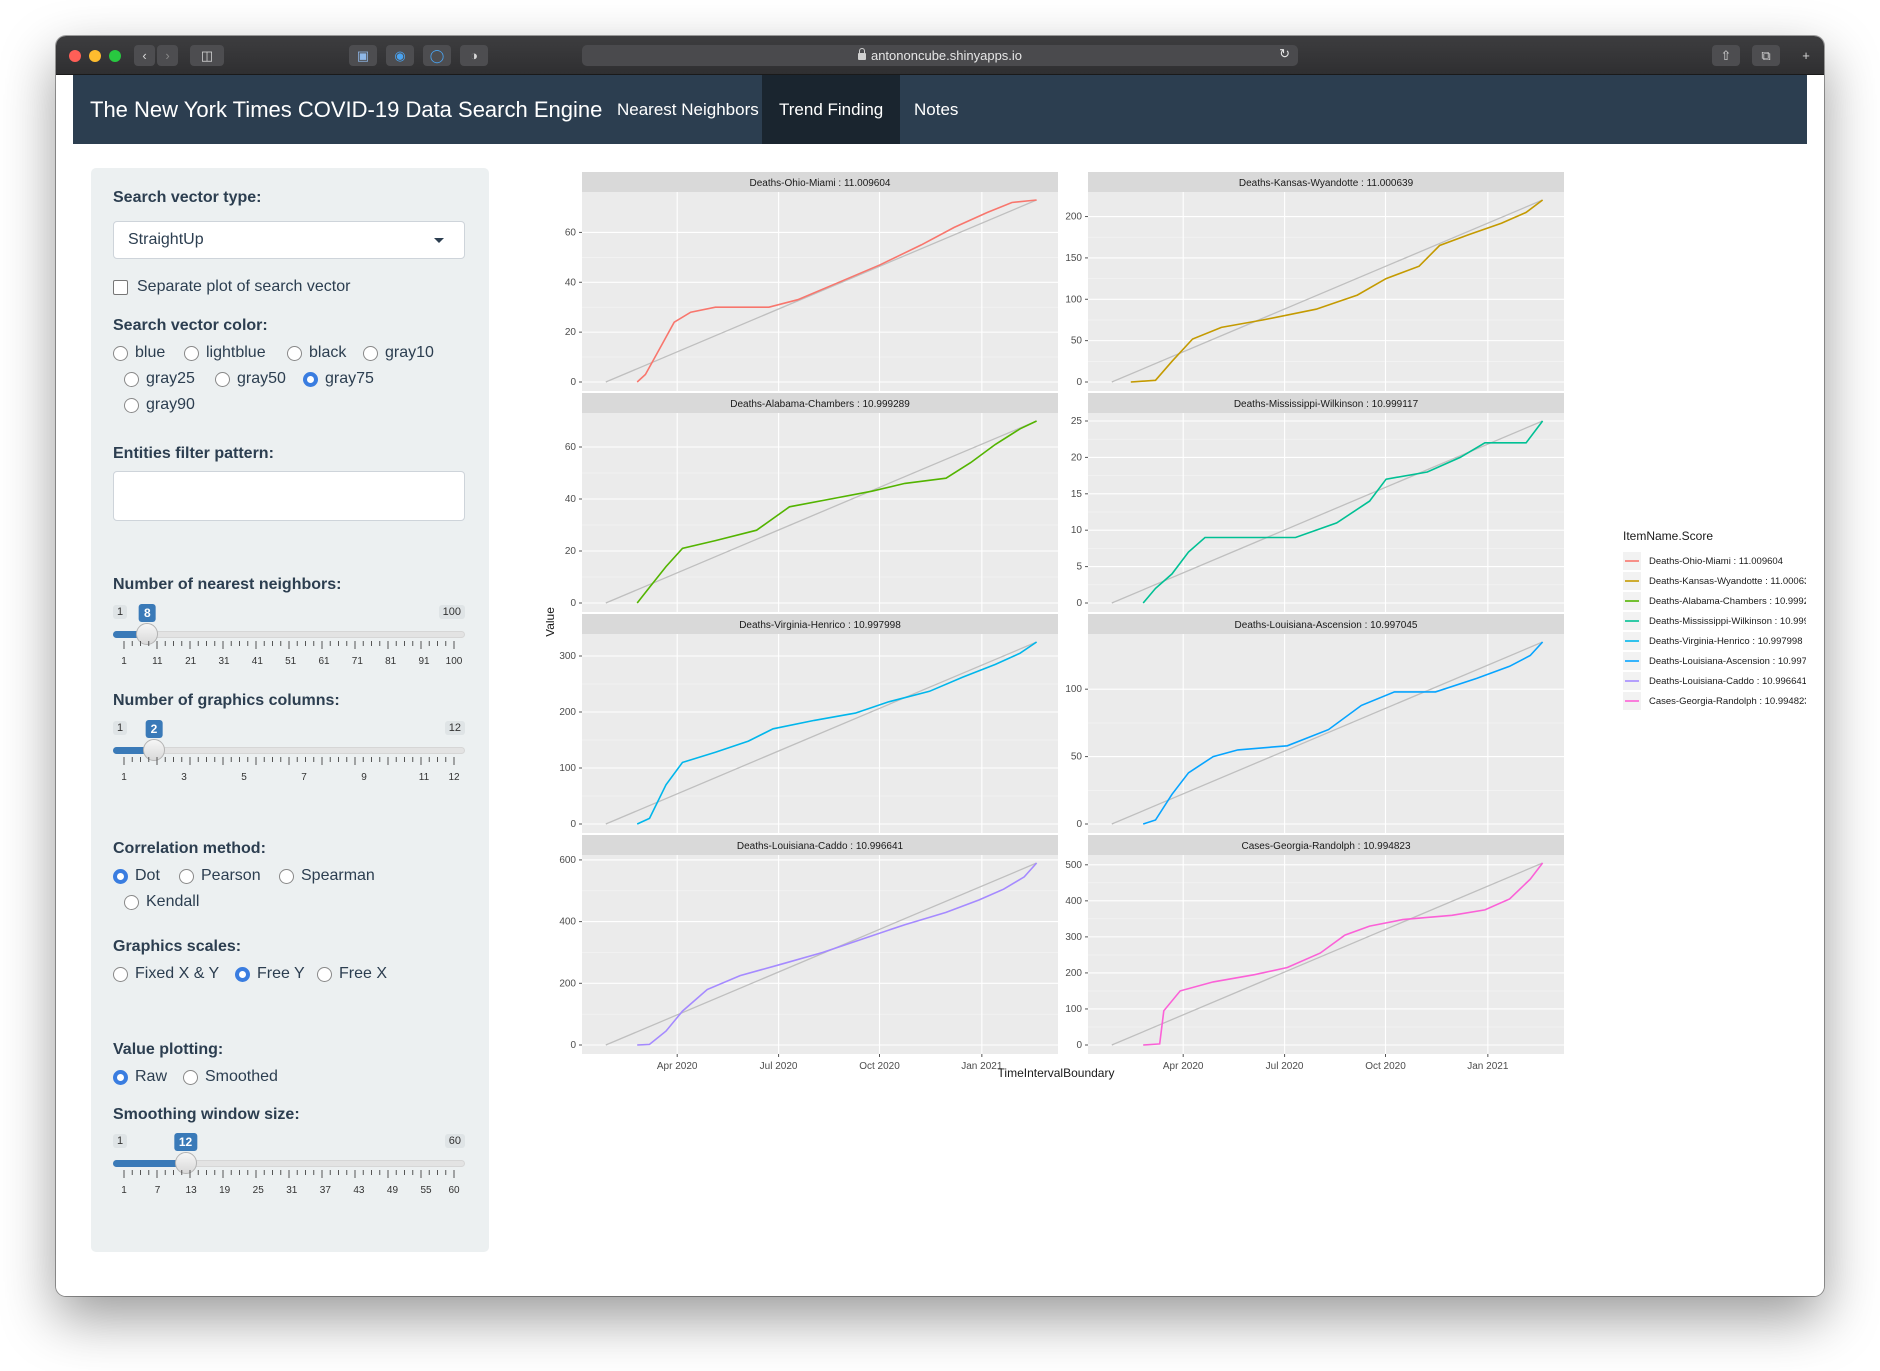 This screenshot has width=1880, height=1371. I want to click on separate-plot-checkbox: Separate plot of search vector, so click(231, 287).